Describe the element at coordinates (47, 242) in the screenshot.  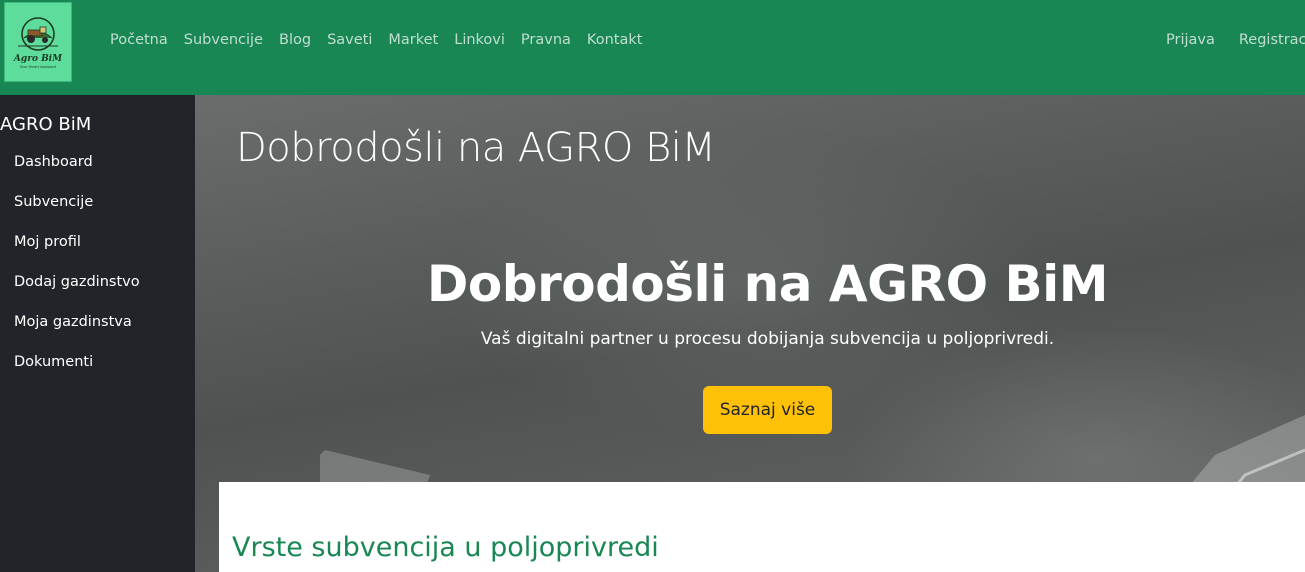
I see `sidebar-item-moj-profil: Moj profil` at that location.